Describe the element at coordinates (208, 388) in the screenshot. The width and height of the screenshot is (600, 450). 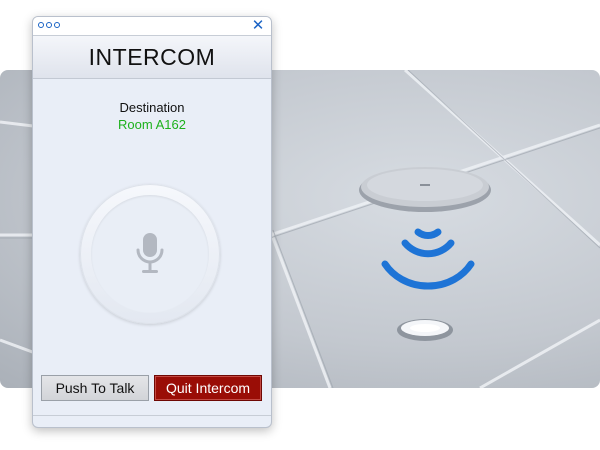
I see `quit-intercom-button: Quit Intercom` at that location.